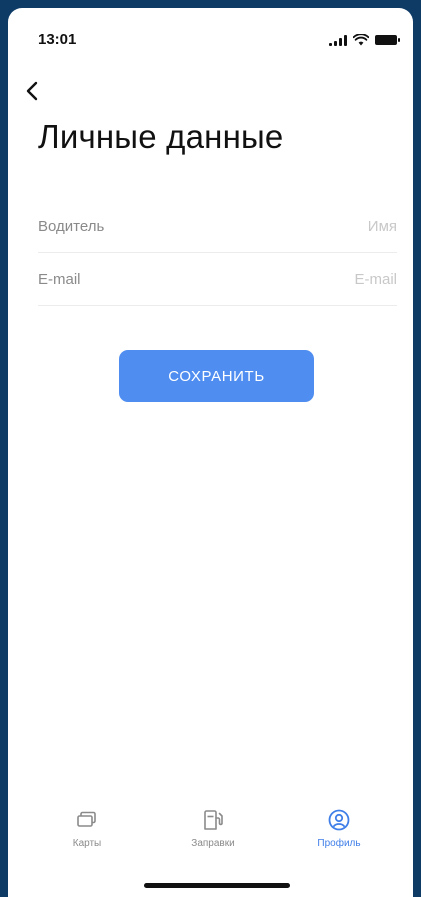 The height and width of the screenshot is (897, 421). Describe the element at coordinates (216, 376) in the screenshot. I see `save-button: СОХРАНИТЬ` at that location.